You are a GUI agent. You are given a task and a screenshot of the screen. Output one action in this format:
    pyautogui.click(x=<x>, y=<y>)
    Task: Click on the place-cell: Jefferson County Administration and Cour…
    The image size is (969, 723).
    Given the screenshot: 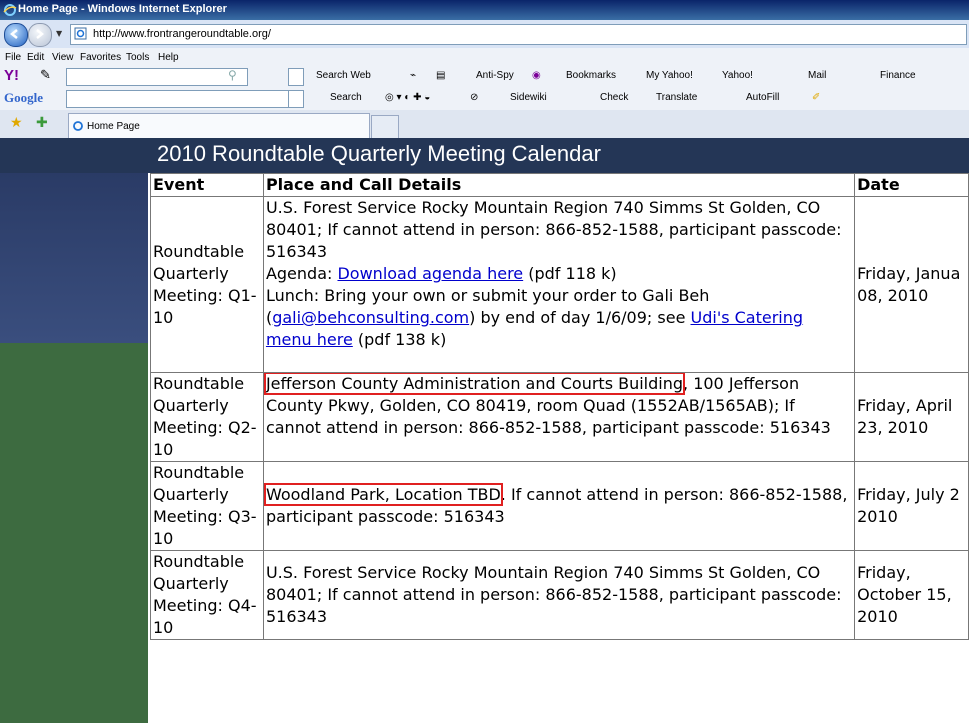 What is the action you would take?
    pyautogui.click(x=559, y=417)
    